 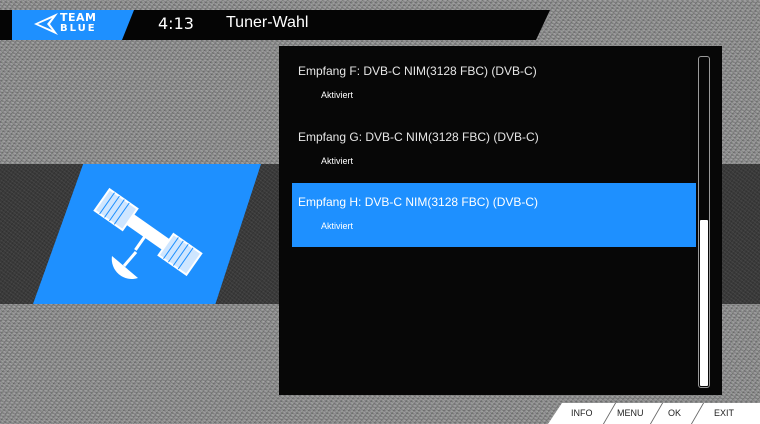 I want to click on logo-line-blue: BLUE, so click(x=78, y=28).